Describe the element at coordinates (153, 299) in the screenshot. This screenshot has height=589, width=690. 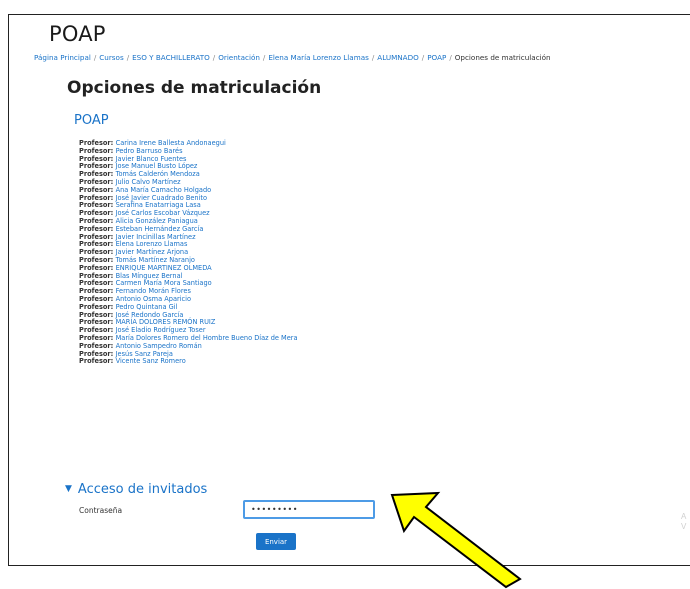
I see `teacher-link: Antonio Osma Aparicio` at that location.